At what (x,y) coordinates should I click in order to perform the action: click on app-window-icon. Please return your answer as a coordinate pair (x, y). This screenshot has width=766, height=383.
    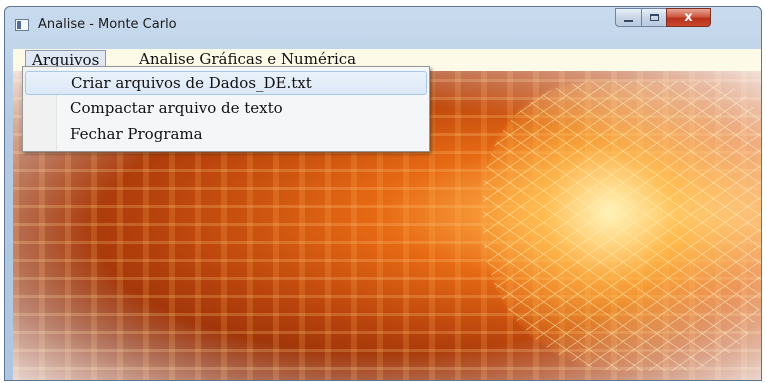
    Looking at the image, I should click on (22, 25).